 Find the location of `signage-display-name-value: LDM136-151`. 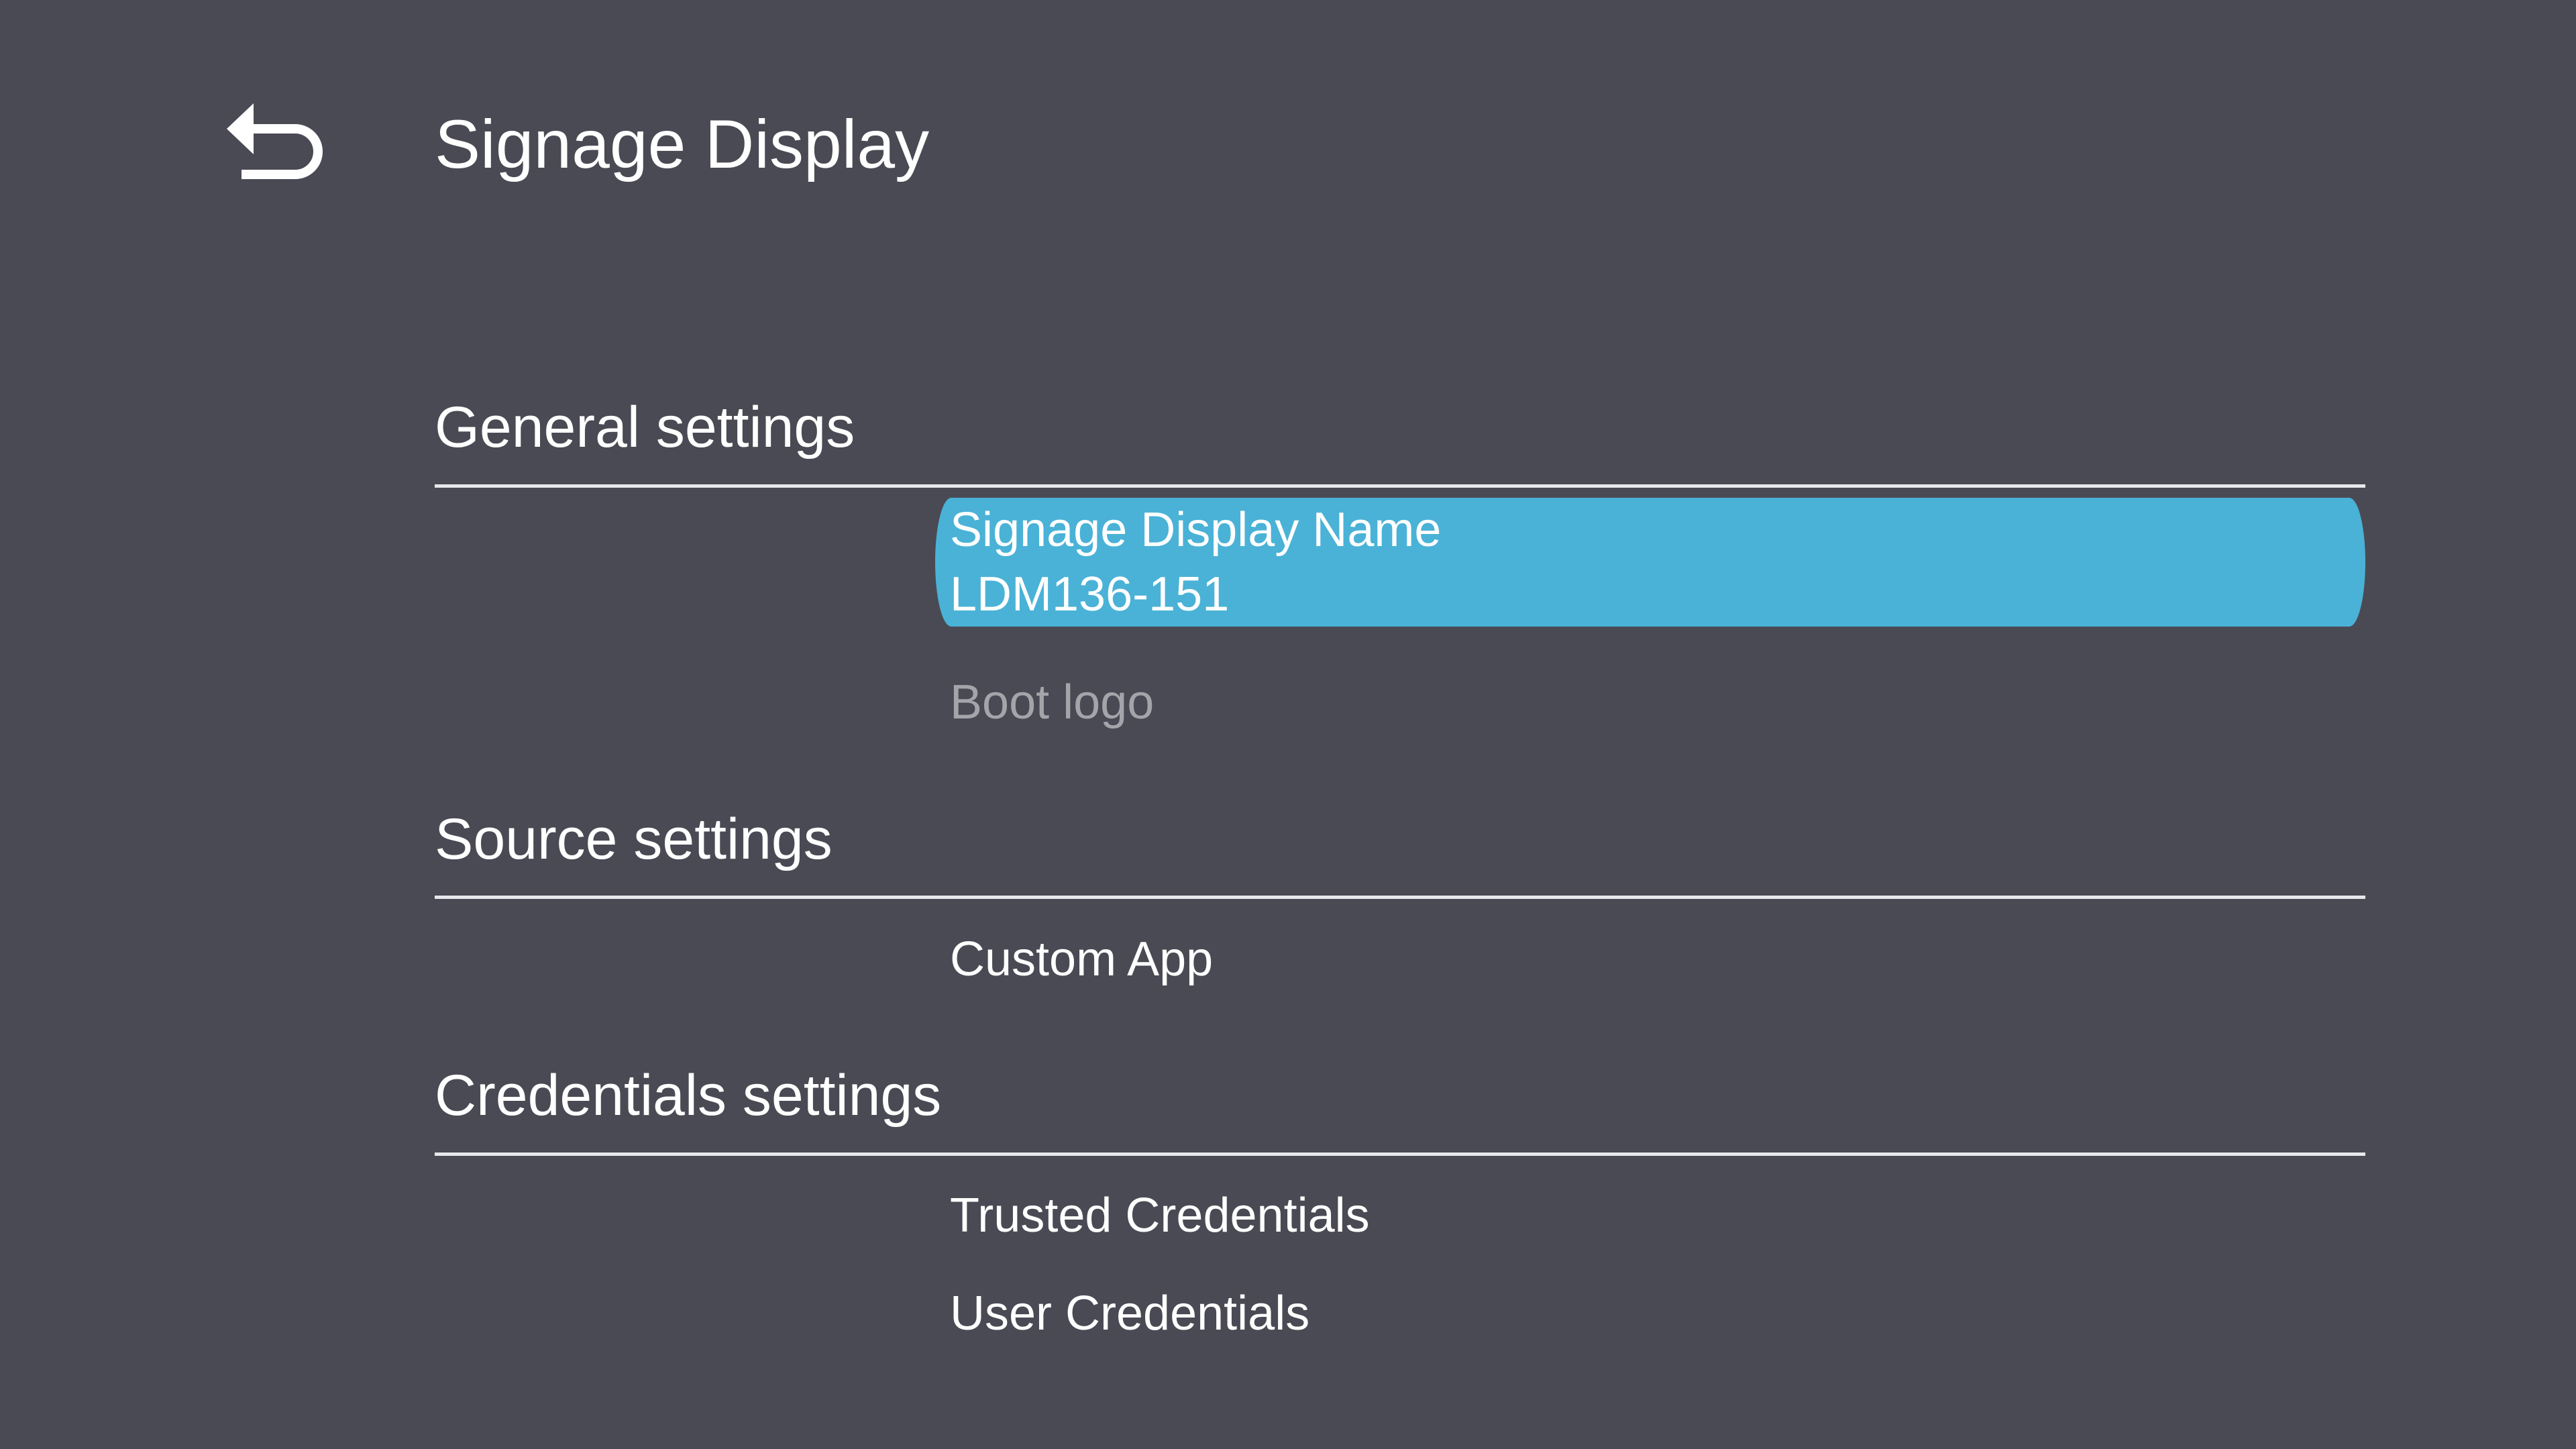

signage-display-name-value: LDM136-151 is located at coordinates (1090, 594).